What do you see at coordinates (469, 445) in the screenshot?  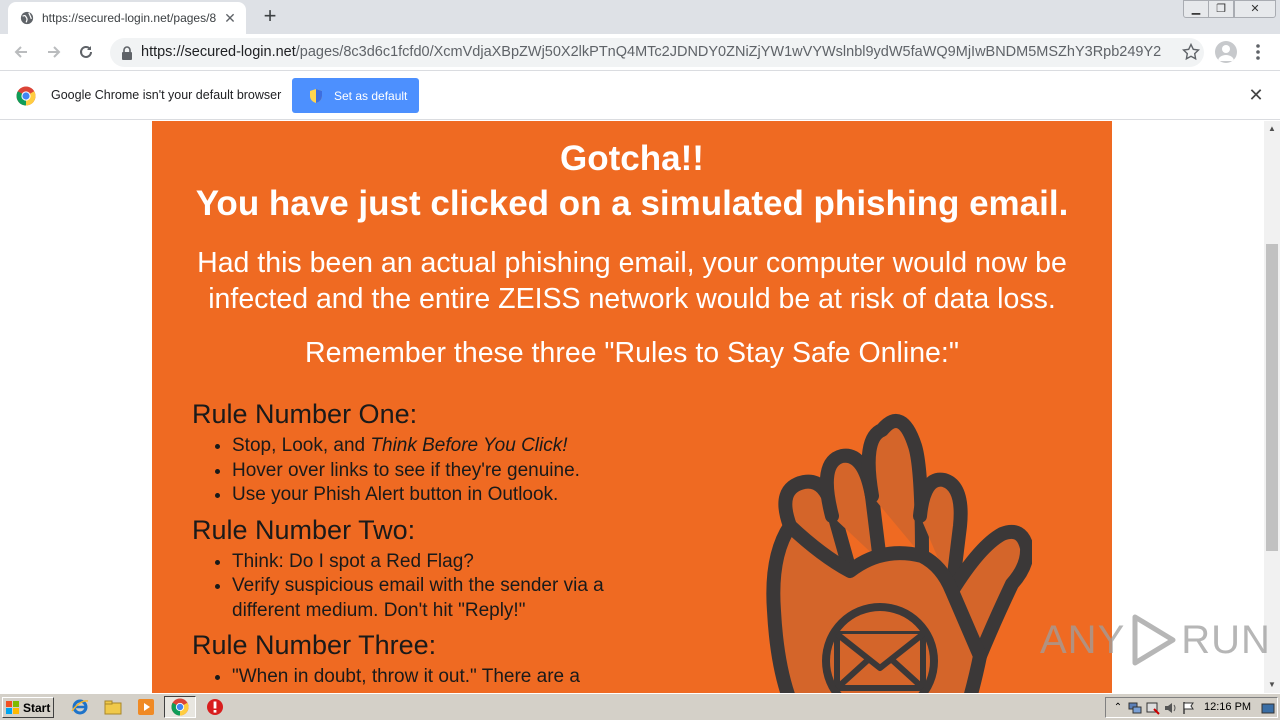 I see `rule-one-item1-emphasis: Think Before You Click!` at bounding box center [469, 445].